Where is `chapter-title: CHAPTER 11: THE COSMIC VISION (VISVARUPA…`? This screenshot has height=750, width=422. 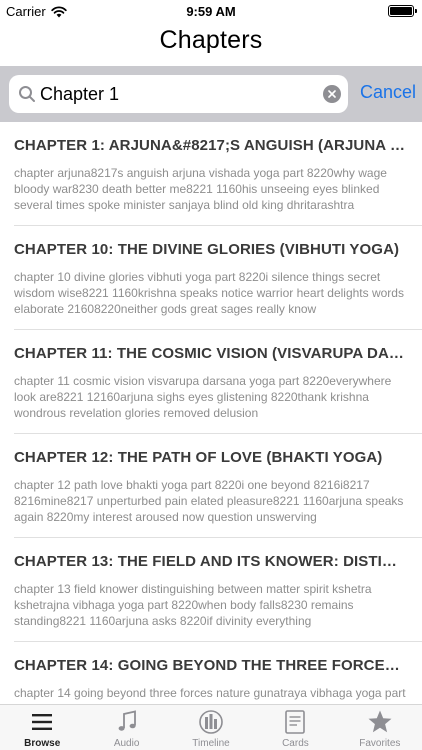 chapter-title: CHAPTER 11: THE COSMIC VISION (VISVARUPA… is located at coordinates (210, 353).